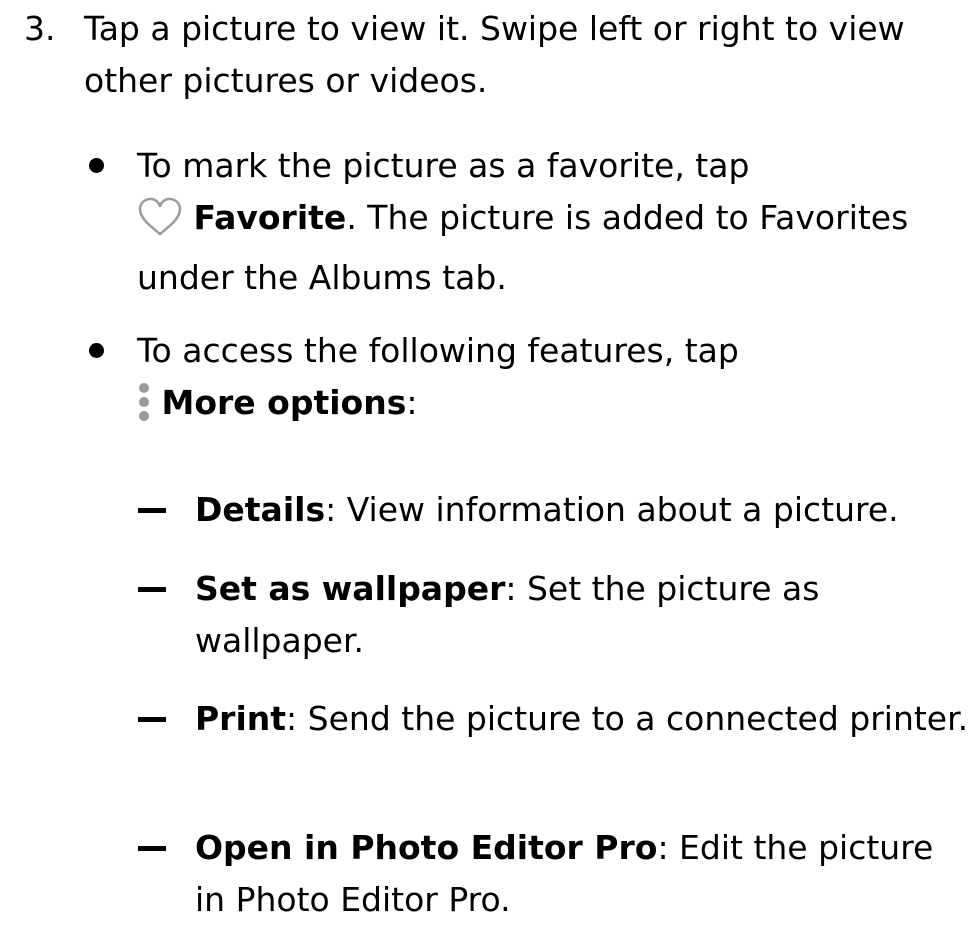  Describe the element at coordinates (144, 409) in the screenshot. I see `more-options-icon` at that location.